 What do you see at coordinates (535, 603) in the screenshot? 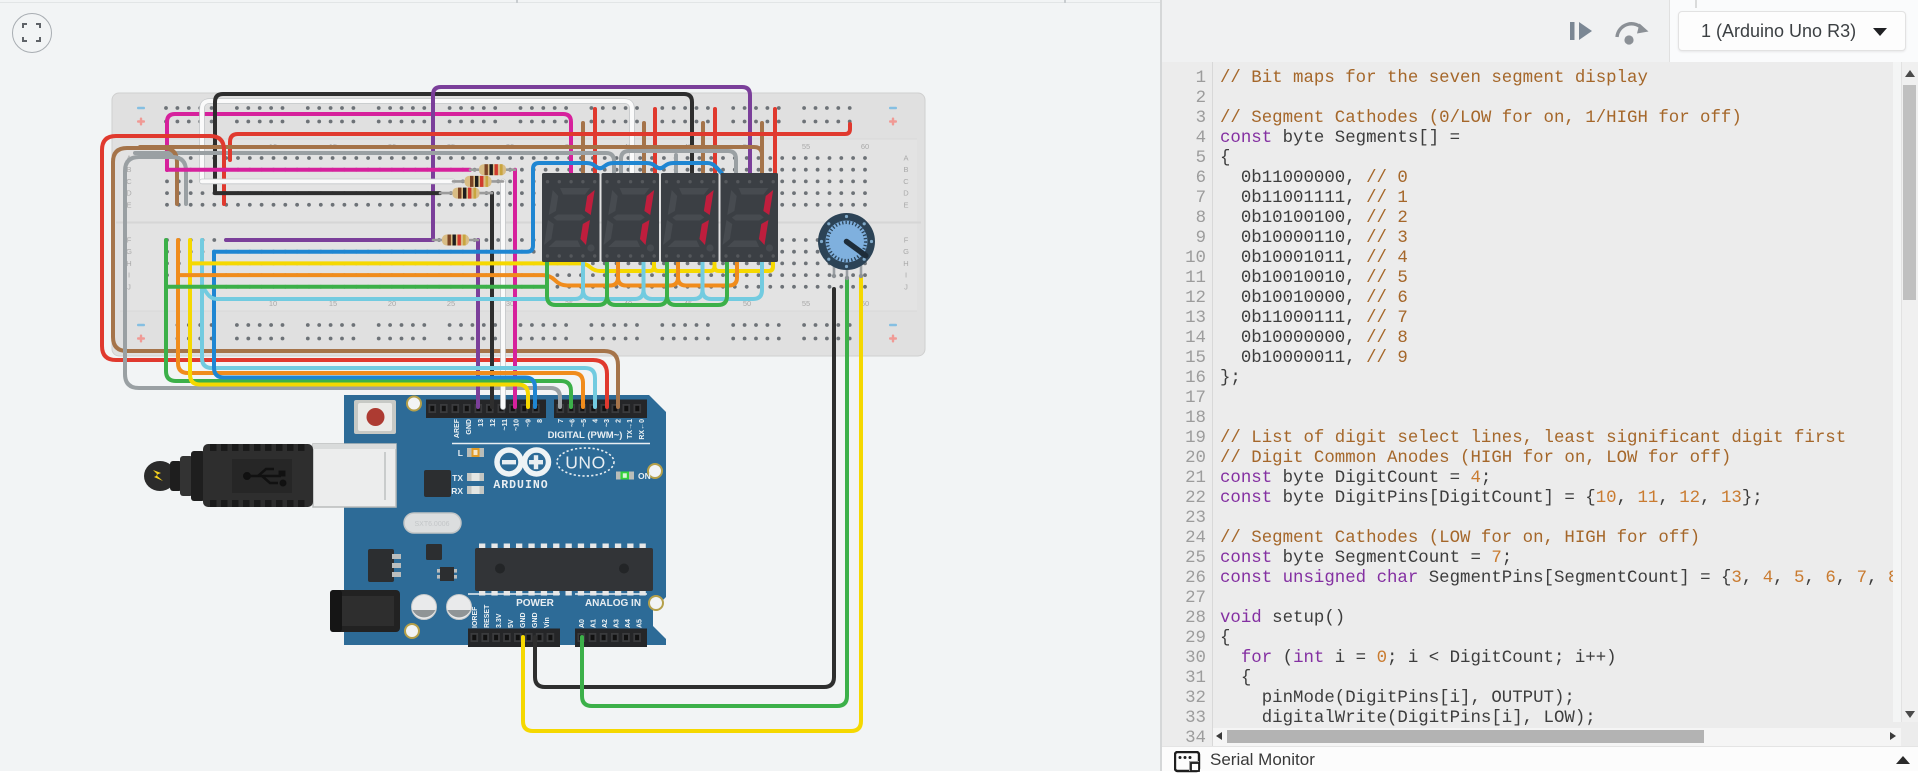
I see `svg-text: POWER` at bounding box center [535, 603].